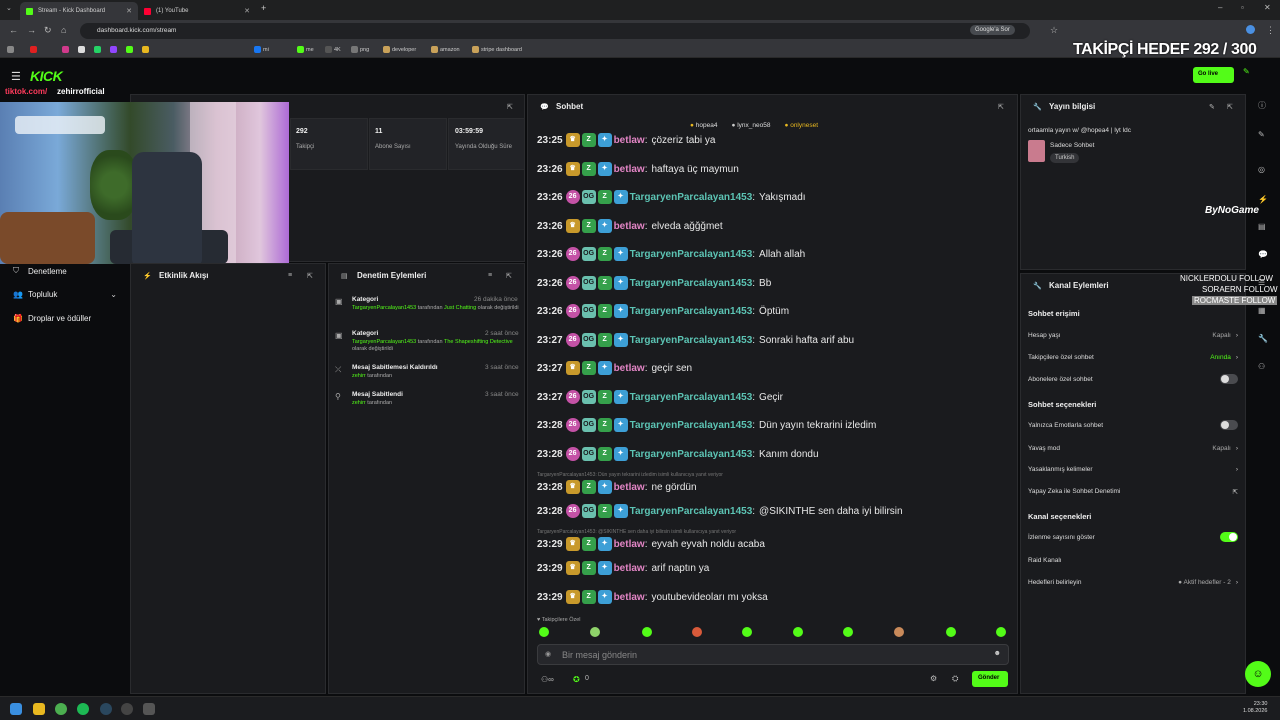 Image resolution: width=1280 pixels, height=720 pixels. What do you see at coordinates (933, 678) in the screenshot?
I see `settings-gear-icon: ⚙` at bounding box center [933, 678].